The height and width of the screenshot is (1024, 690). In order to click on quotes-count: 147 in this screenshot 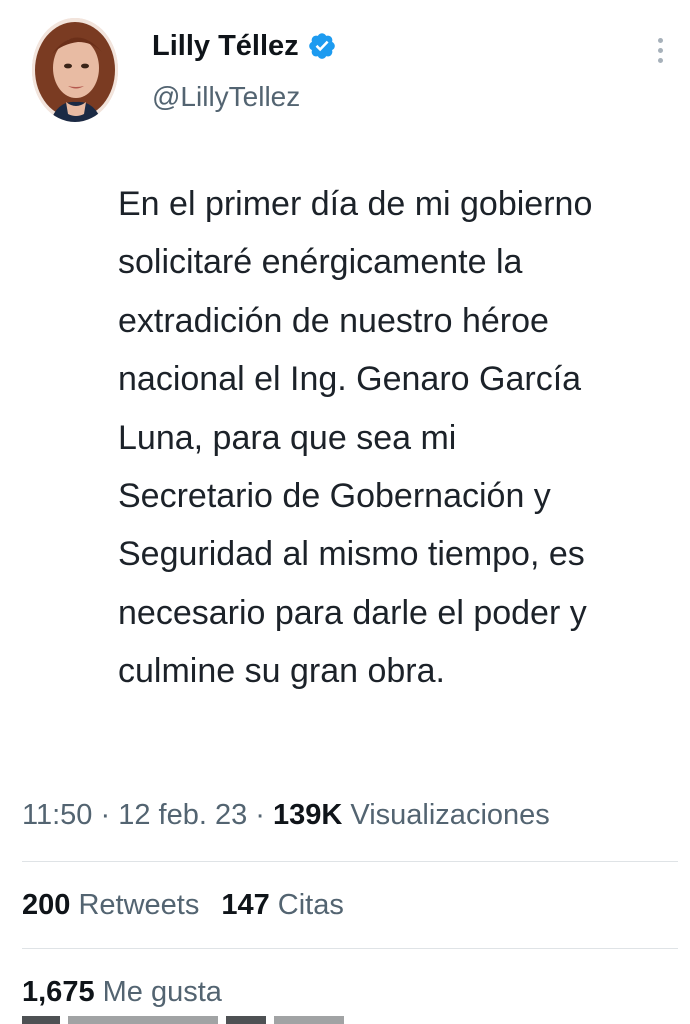, I will do `click(245, 905)`.